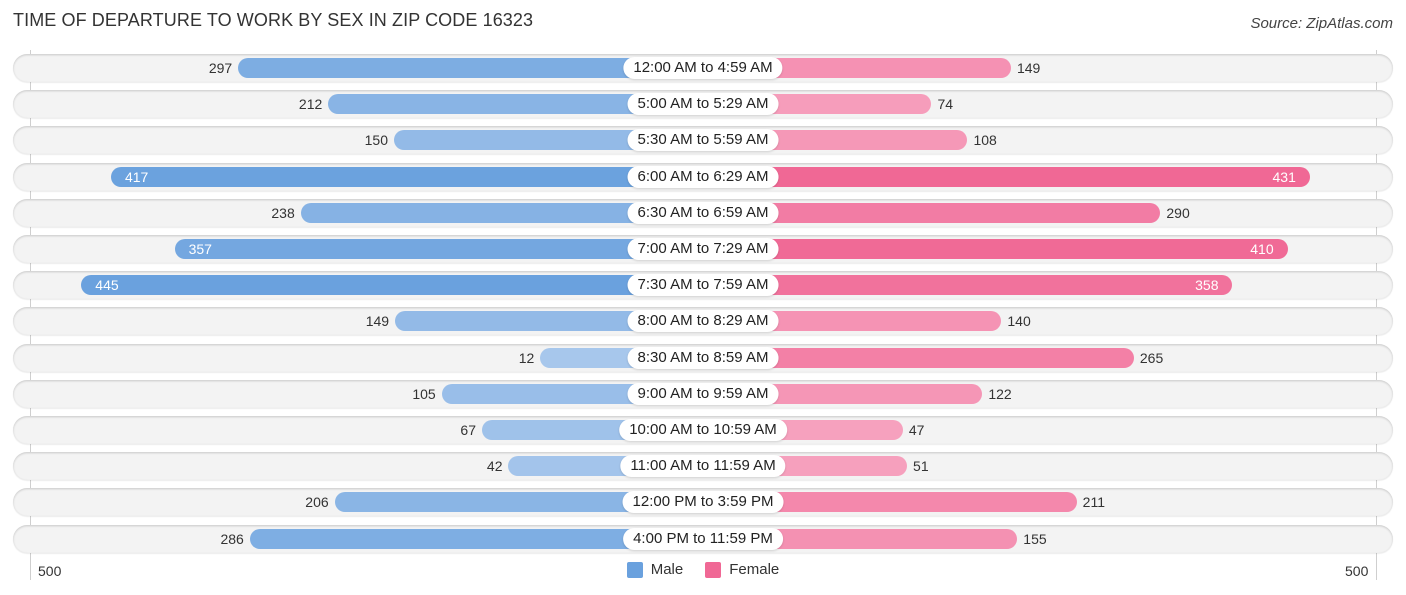 The width and height of the screenshot is (1406, 595). What do you see at coordinates (703, 538) in the screenshot?
I see `category-label: 4:00 PM to 11:59 PM` at bounding box center [703, 538].